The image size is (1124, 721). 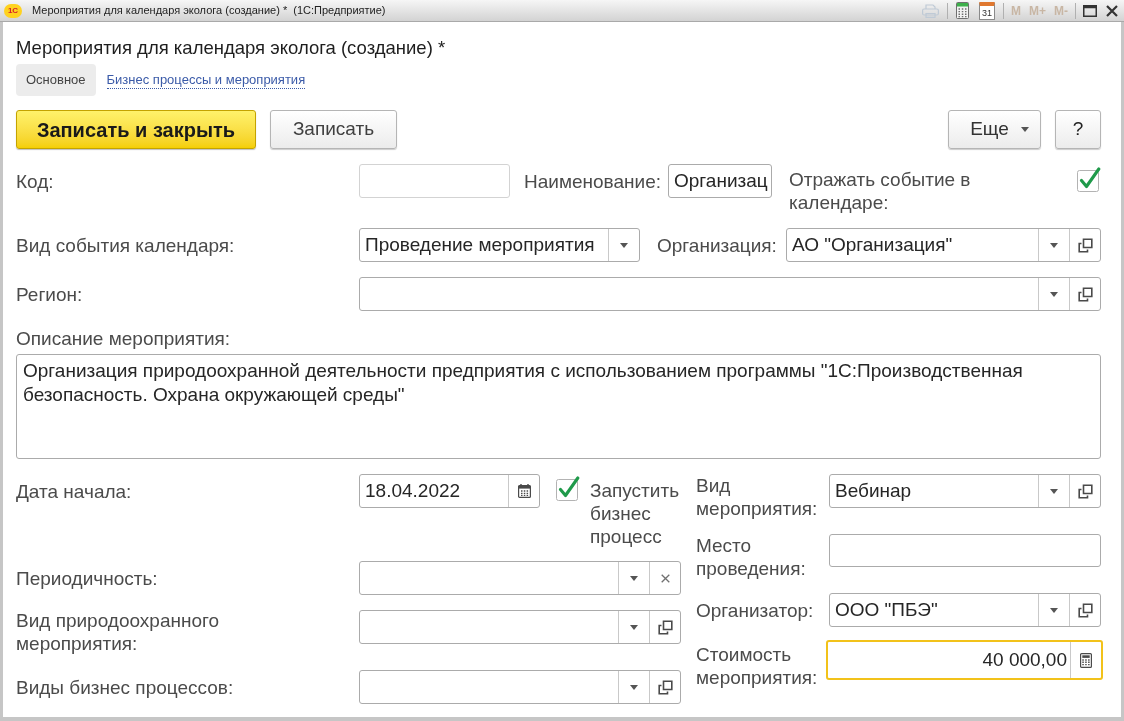 What do you see at coordinates (449, 491) in the screenshot?
I see `start-date-field: 18.04.2022` at bounding box center [449, 491].